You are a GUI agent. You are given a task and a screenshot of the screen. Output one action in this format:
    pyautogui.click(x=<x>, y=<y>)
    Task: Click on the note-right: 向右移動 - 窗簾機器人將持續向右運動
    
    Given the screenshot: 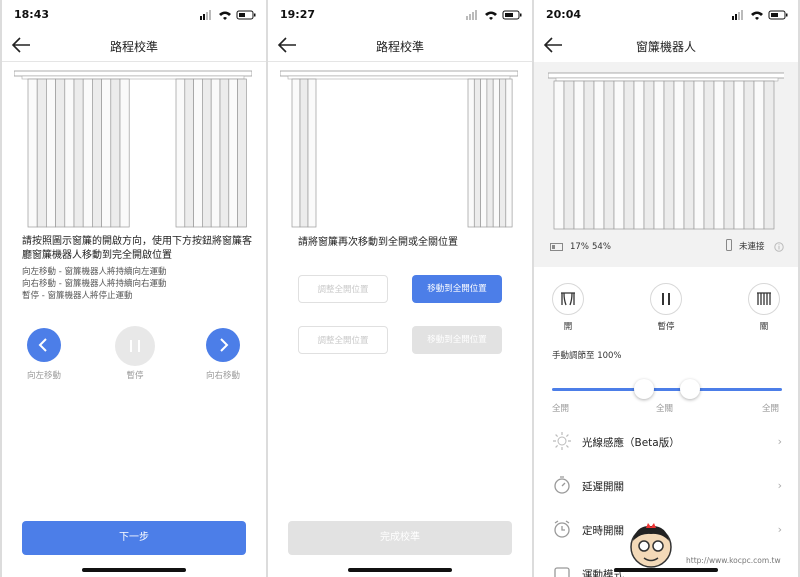 What is the action you would take?
    pyautogui.click(x=94, y=284)
    